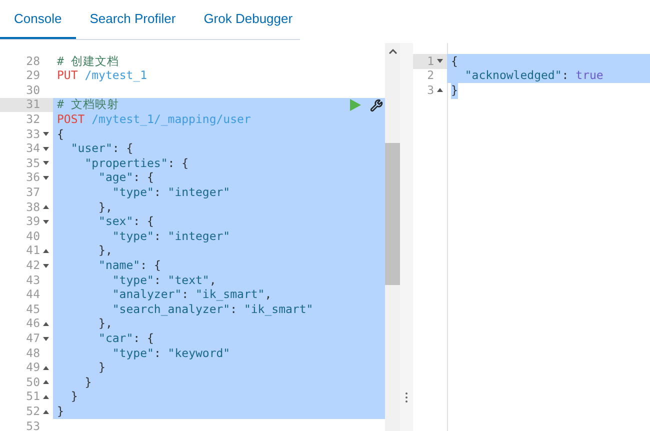 The height and width of the screenshot is (431, 650). What do you see at coordinates (129, 265) in the screenshot?
I see `code-line: "name": {` at bounding box center [129, 265].